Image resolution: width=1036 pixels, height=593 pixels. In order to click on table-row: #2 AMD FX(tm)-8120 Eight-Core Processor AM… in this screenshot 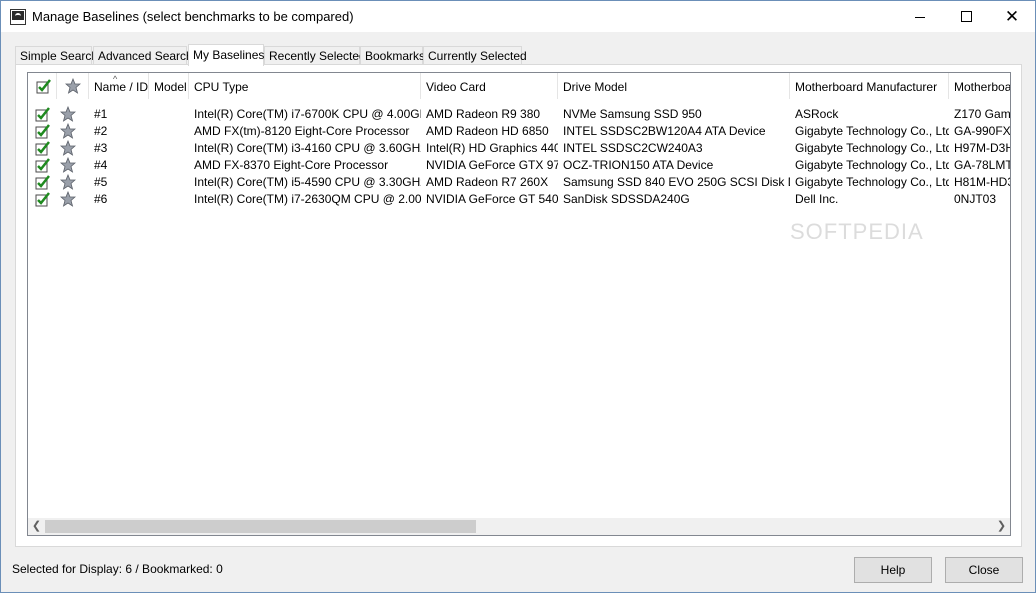, I will do `click(519, 131)`.